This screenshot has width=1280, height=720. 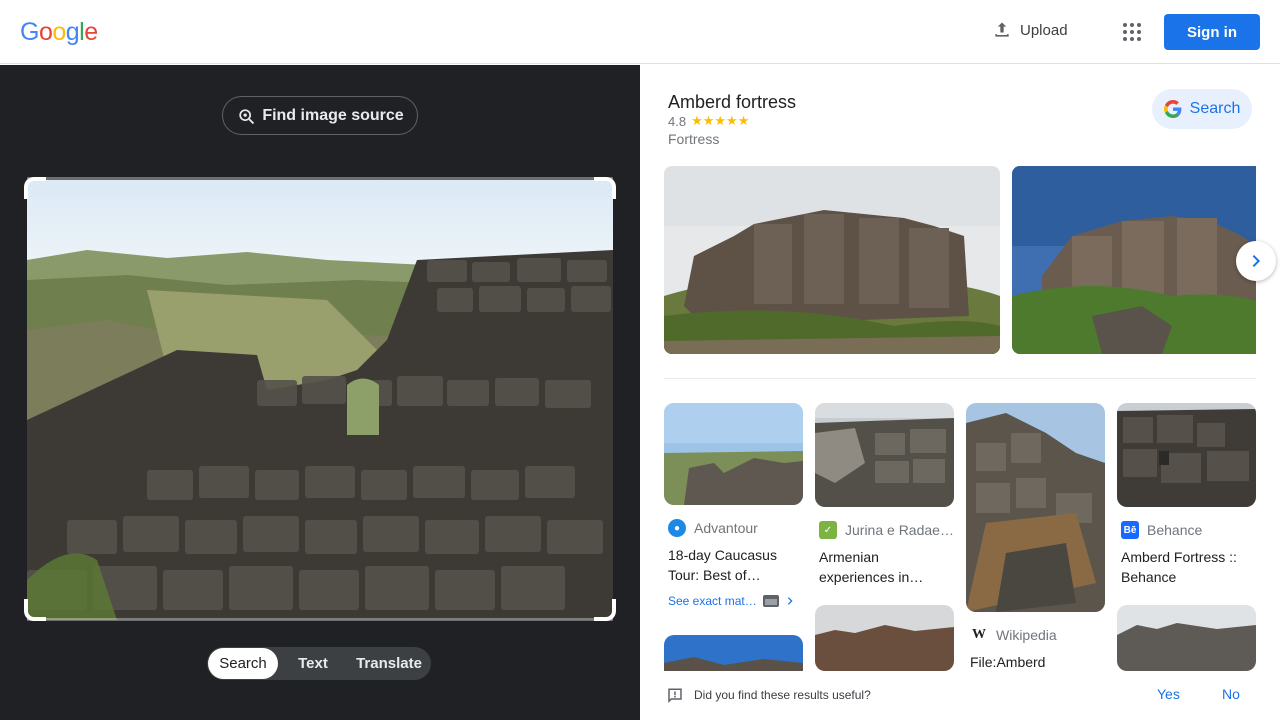 I want to click on entity-rating: 4.8 ★★★★★, so click(x=708, y=121).